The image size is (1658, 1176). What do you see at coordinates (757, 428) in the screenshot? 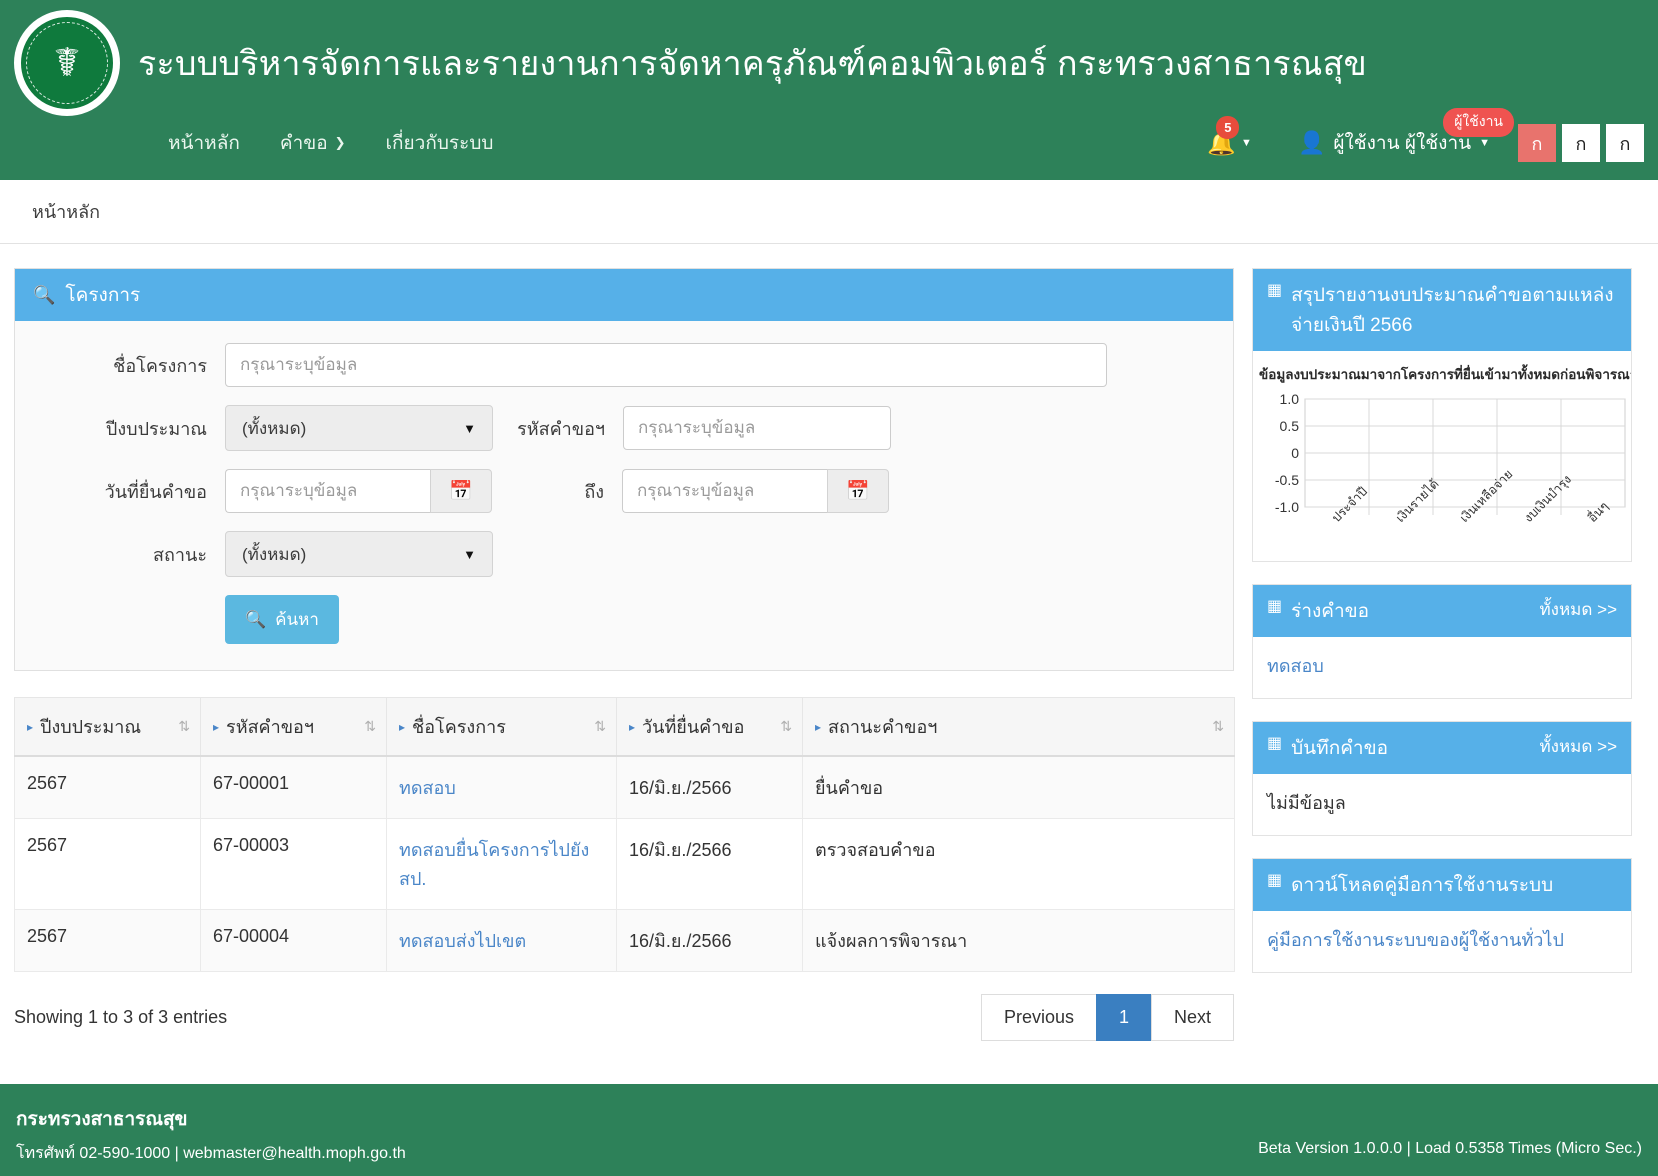
I see `request-code-input` at bounding box center [757, 428].